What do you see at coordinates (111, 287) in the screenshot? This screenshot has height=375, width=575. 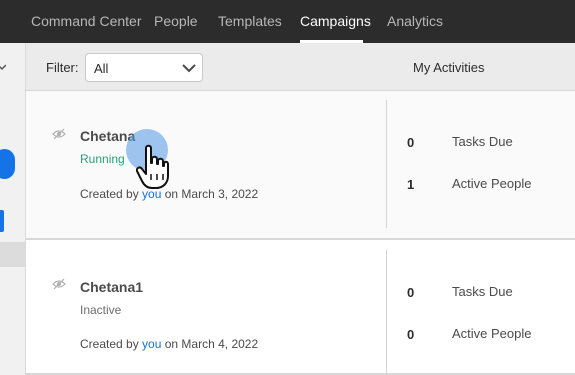 I see `campaign-name: Chetana1` at bounding box center [111, 287].